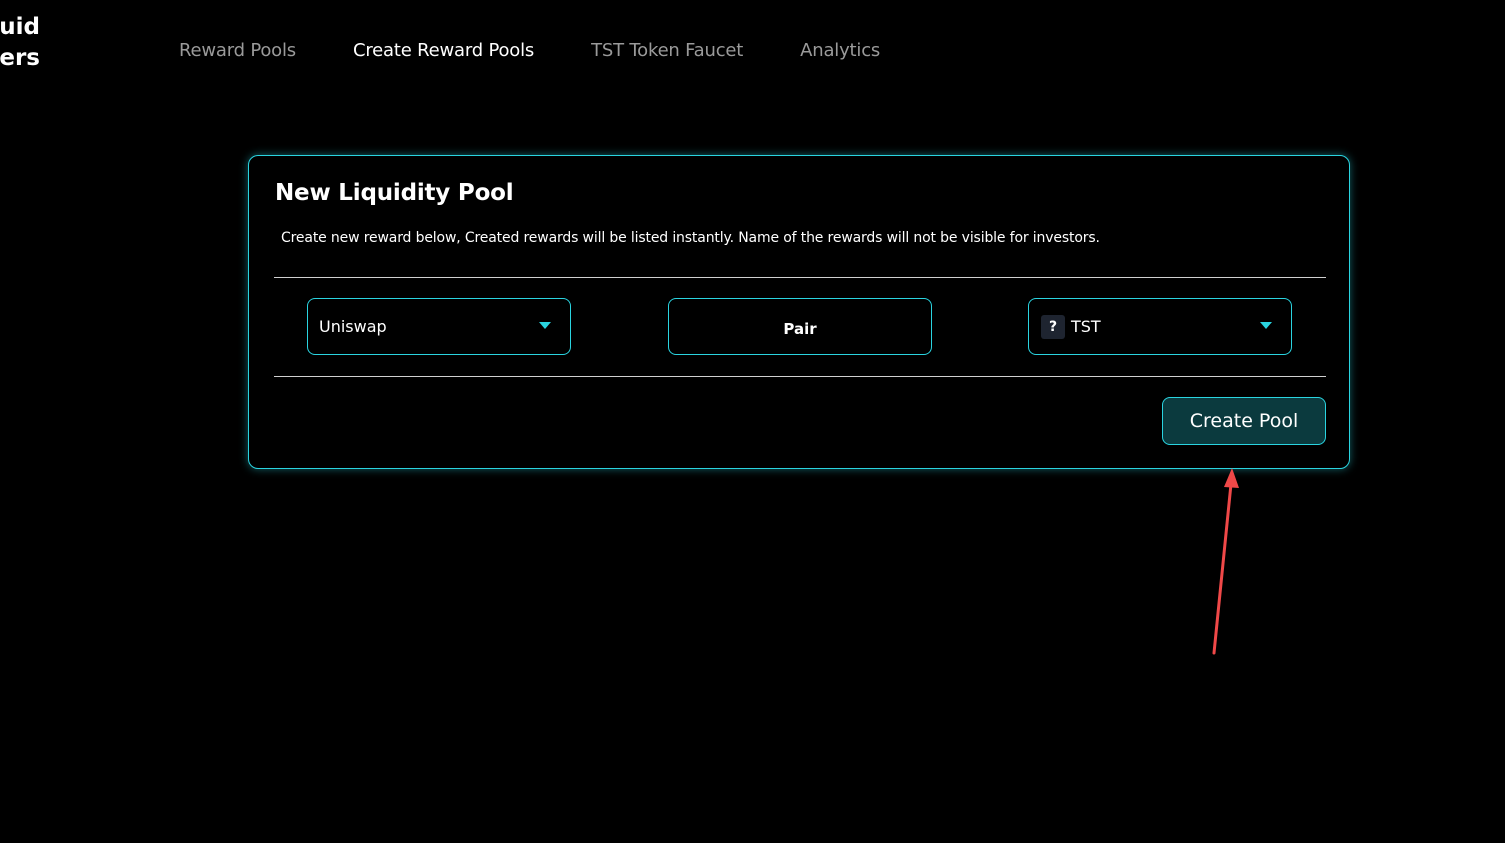 The width and height of the screenshot is (1505, 843). What do you see at coordinates (394, 193) in the screenshot?
I see `card-title: New Liquidity Pool` at bounding box center [394, 193].